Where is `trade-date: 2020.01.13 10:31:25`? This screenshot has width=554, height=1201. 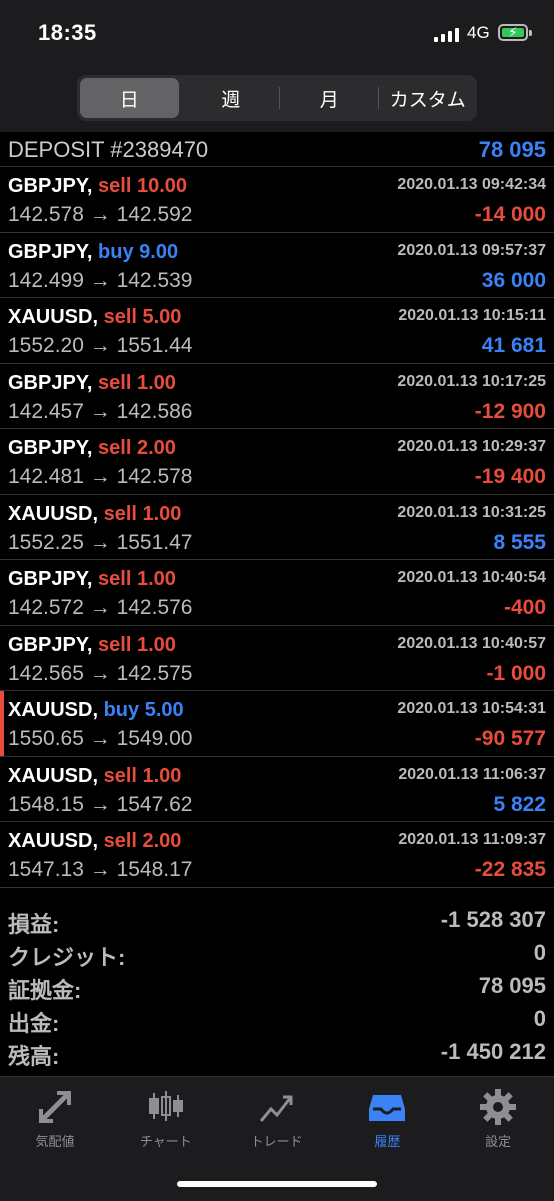 trade-date: 2020.01.13 10:31:25 is located at coordinates (471, 512).